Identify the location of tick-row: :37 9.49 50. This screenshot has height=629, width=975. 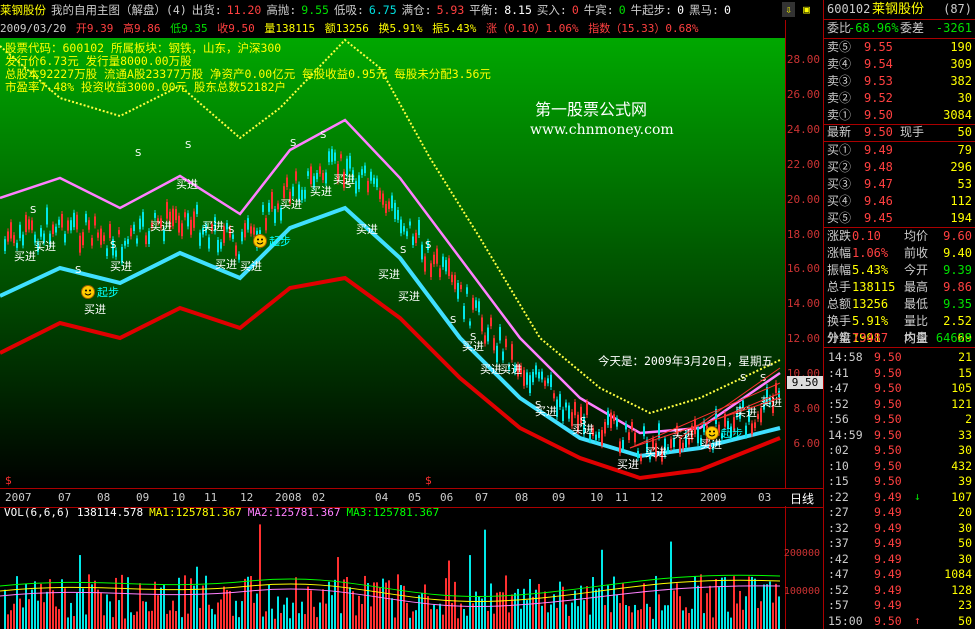
(899, 543).